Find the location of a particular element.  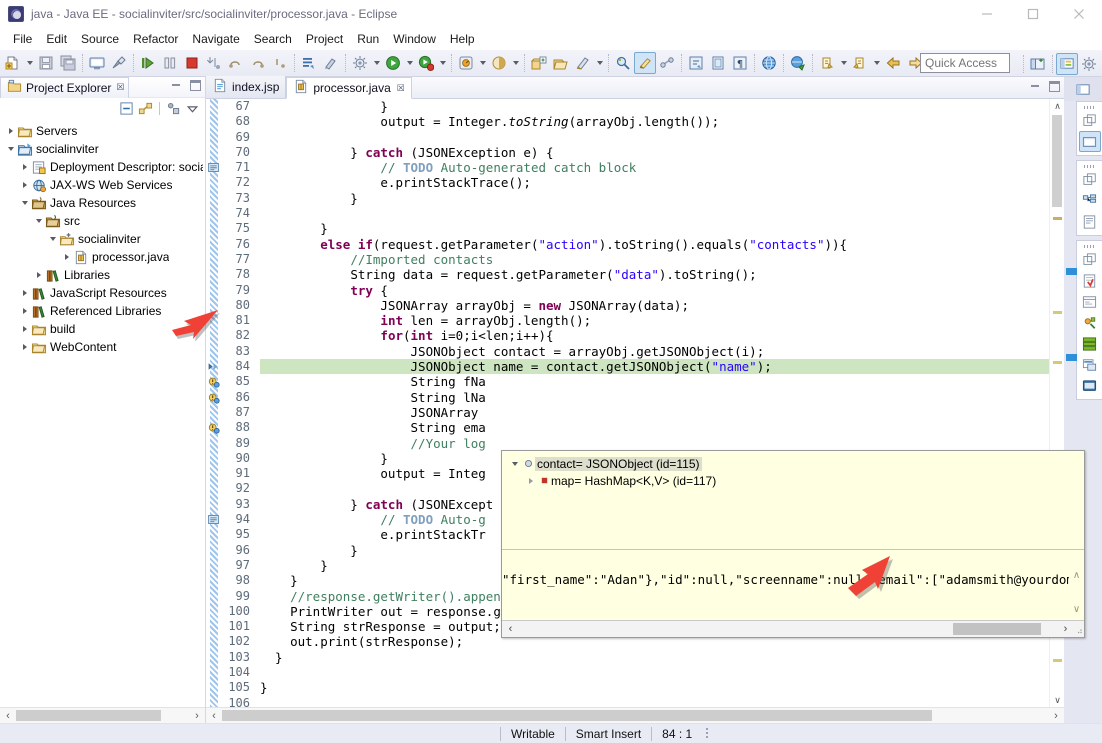

annotation-ruler is located at coordinates (214, 403).